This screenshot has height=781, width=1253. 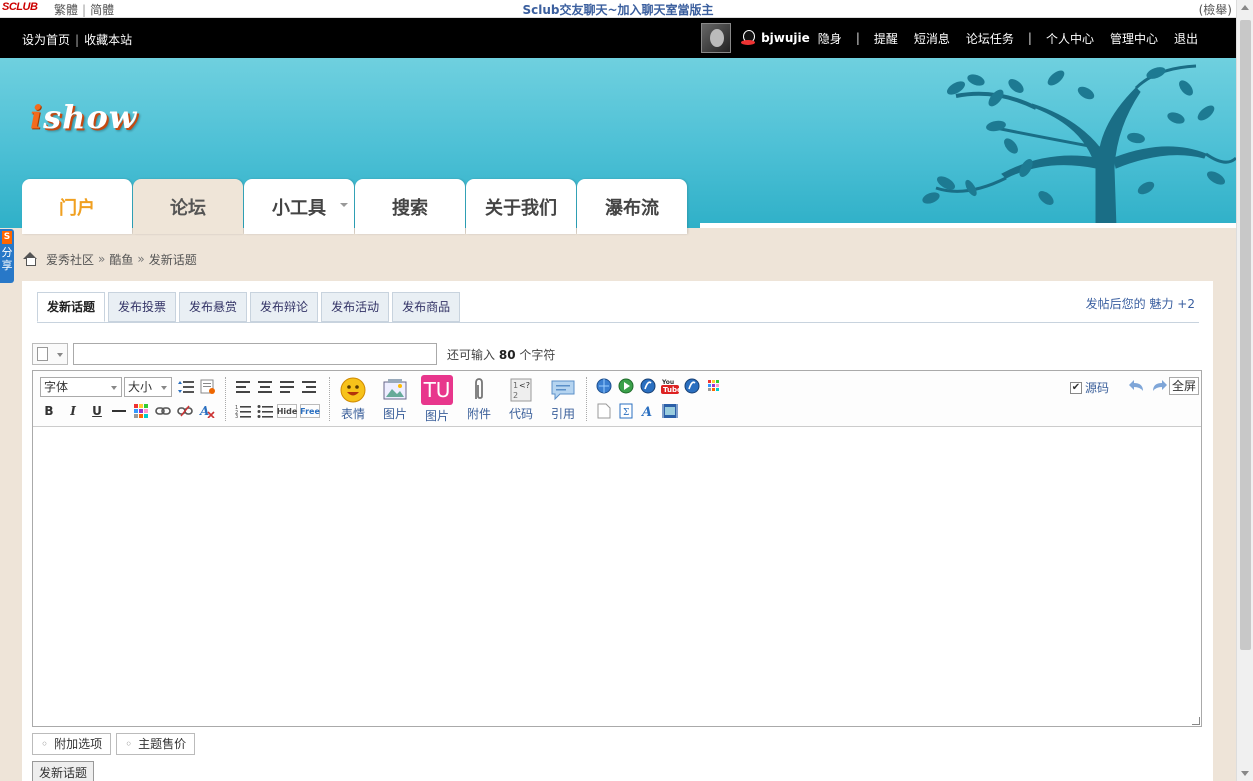 What do you see at coordinates (309, 387) in the screenshot?
I see `align-right-icon` at bounding box center [309, 387].